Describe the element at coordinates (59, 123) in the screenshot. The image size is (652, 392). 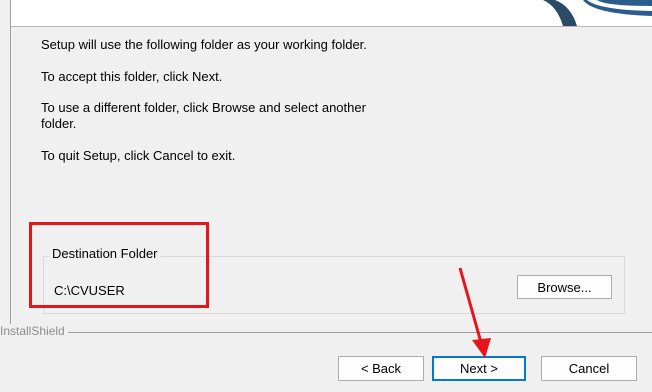
I see `instruction-text-browse-2: folder.` at that location.